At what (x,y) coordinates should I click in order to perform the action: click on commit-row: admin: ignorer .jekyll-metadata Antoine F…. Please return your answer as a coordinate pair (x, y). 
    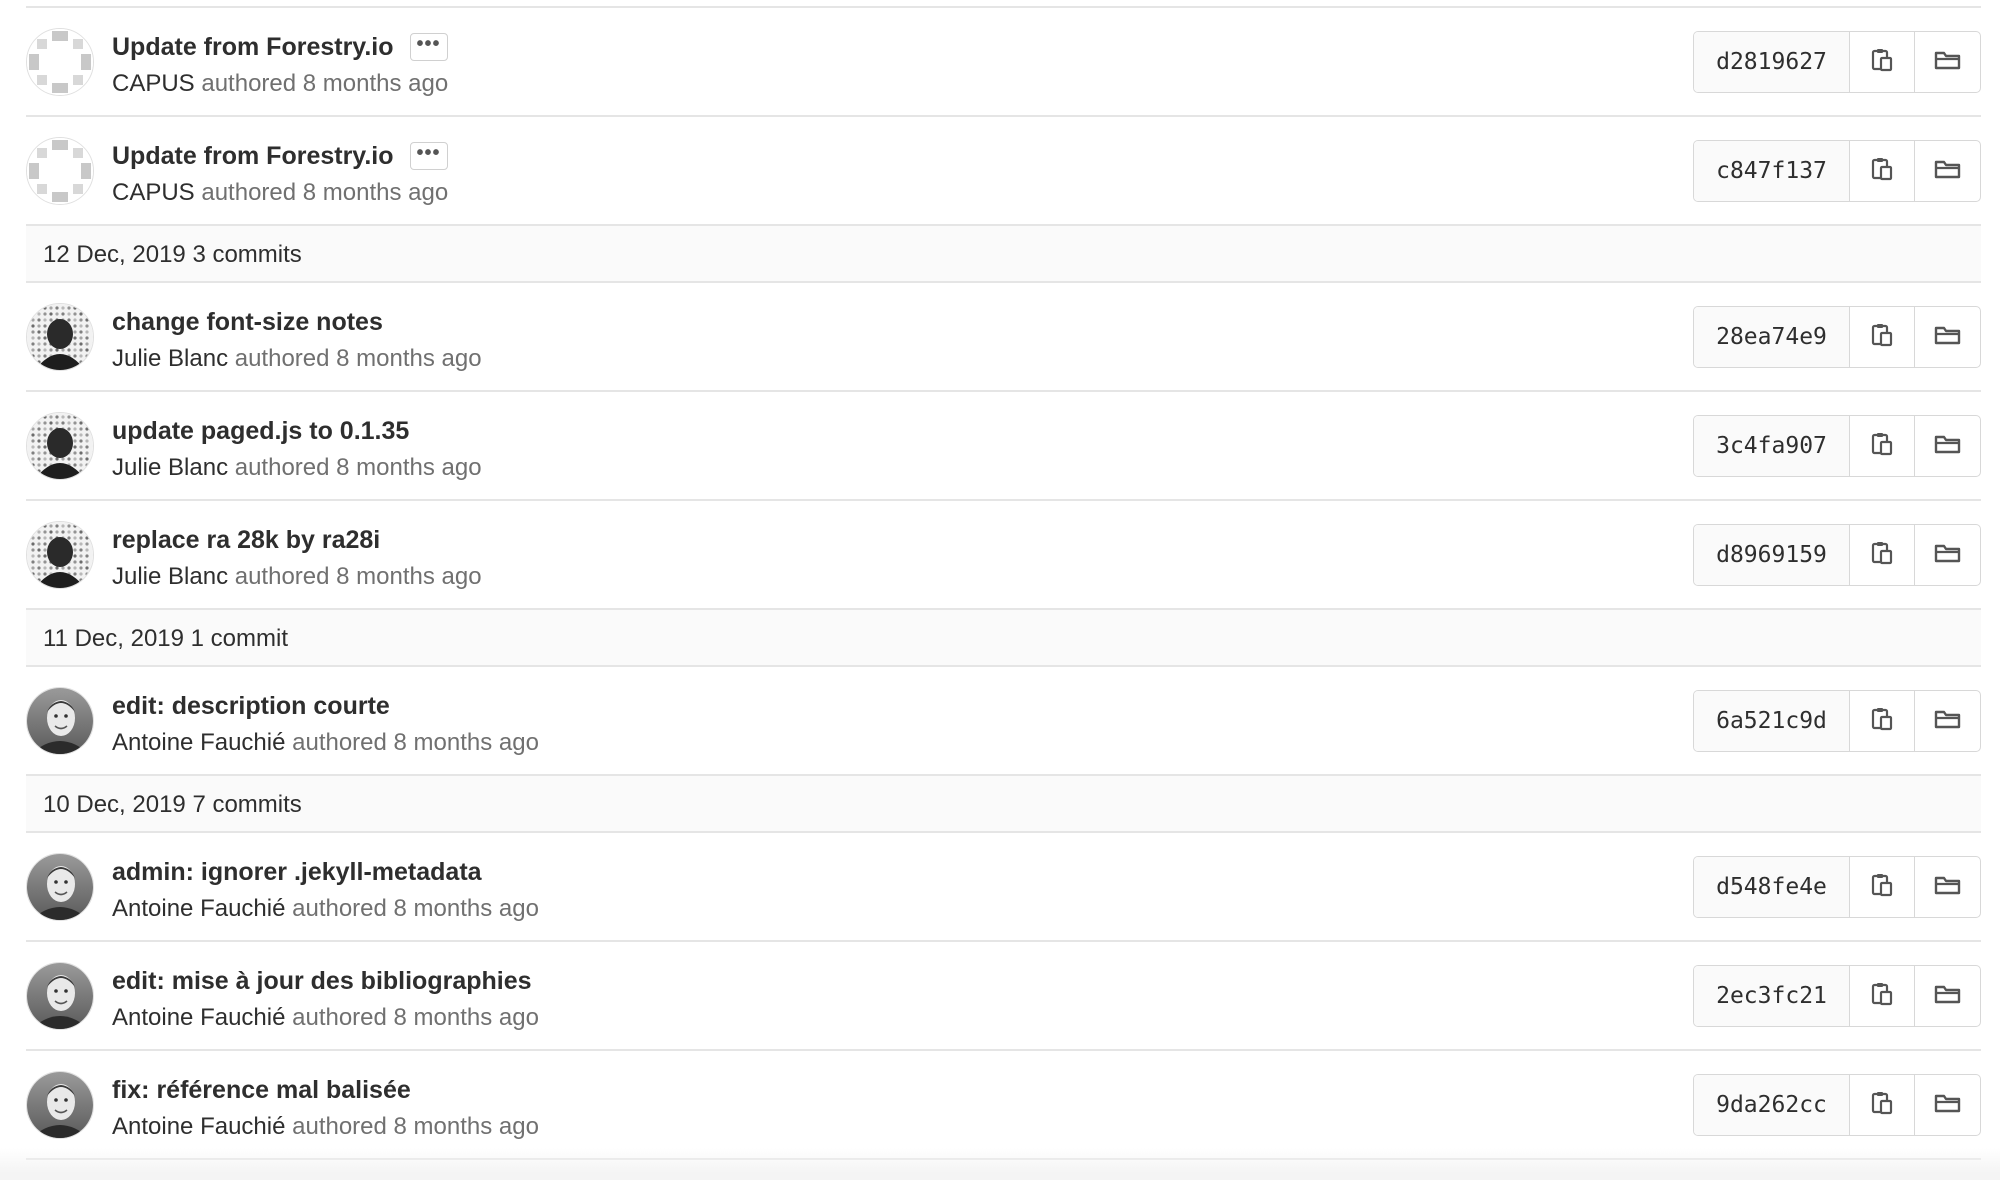
    Looking at the image, I should click on (1003, 887).